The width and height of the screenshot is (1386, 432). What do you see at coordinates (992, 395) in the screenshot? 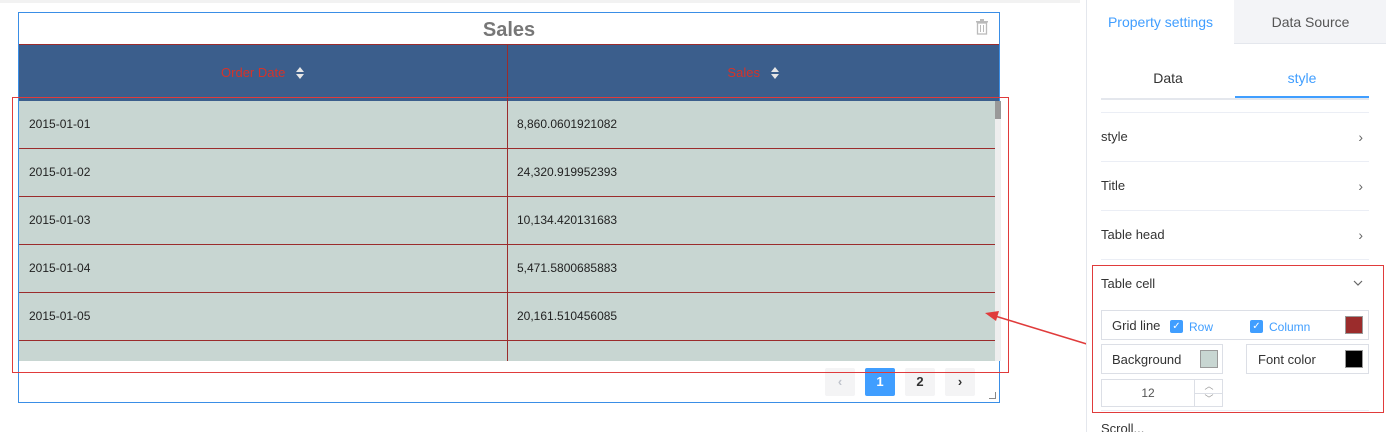
I see `resize-icon` at bounding box center [992, 395].